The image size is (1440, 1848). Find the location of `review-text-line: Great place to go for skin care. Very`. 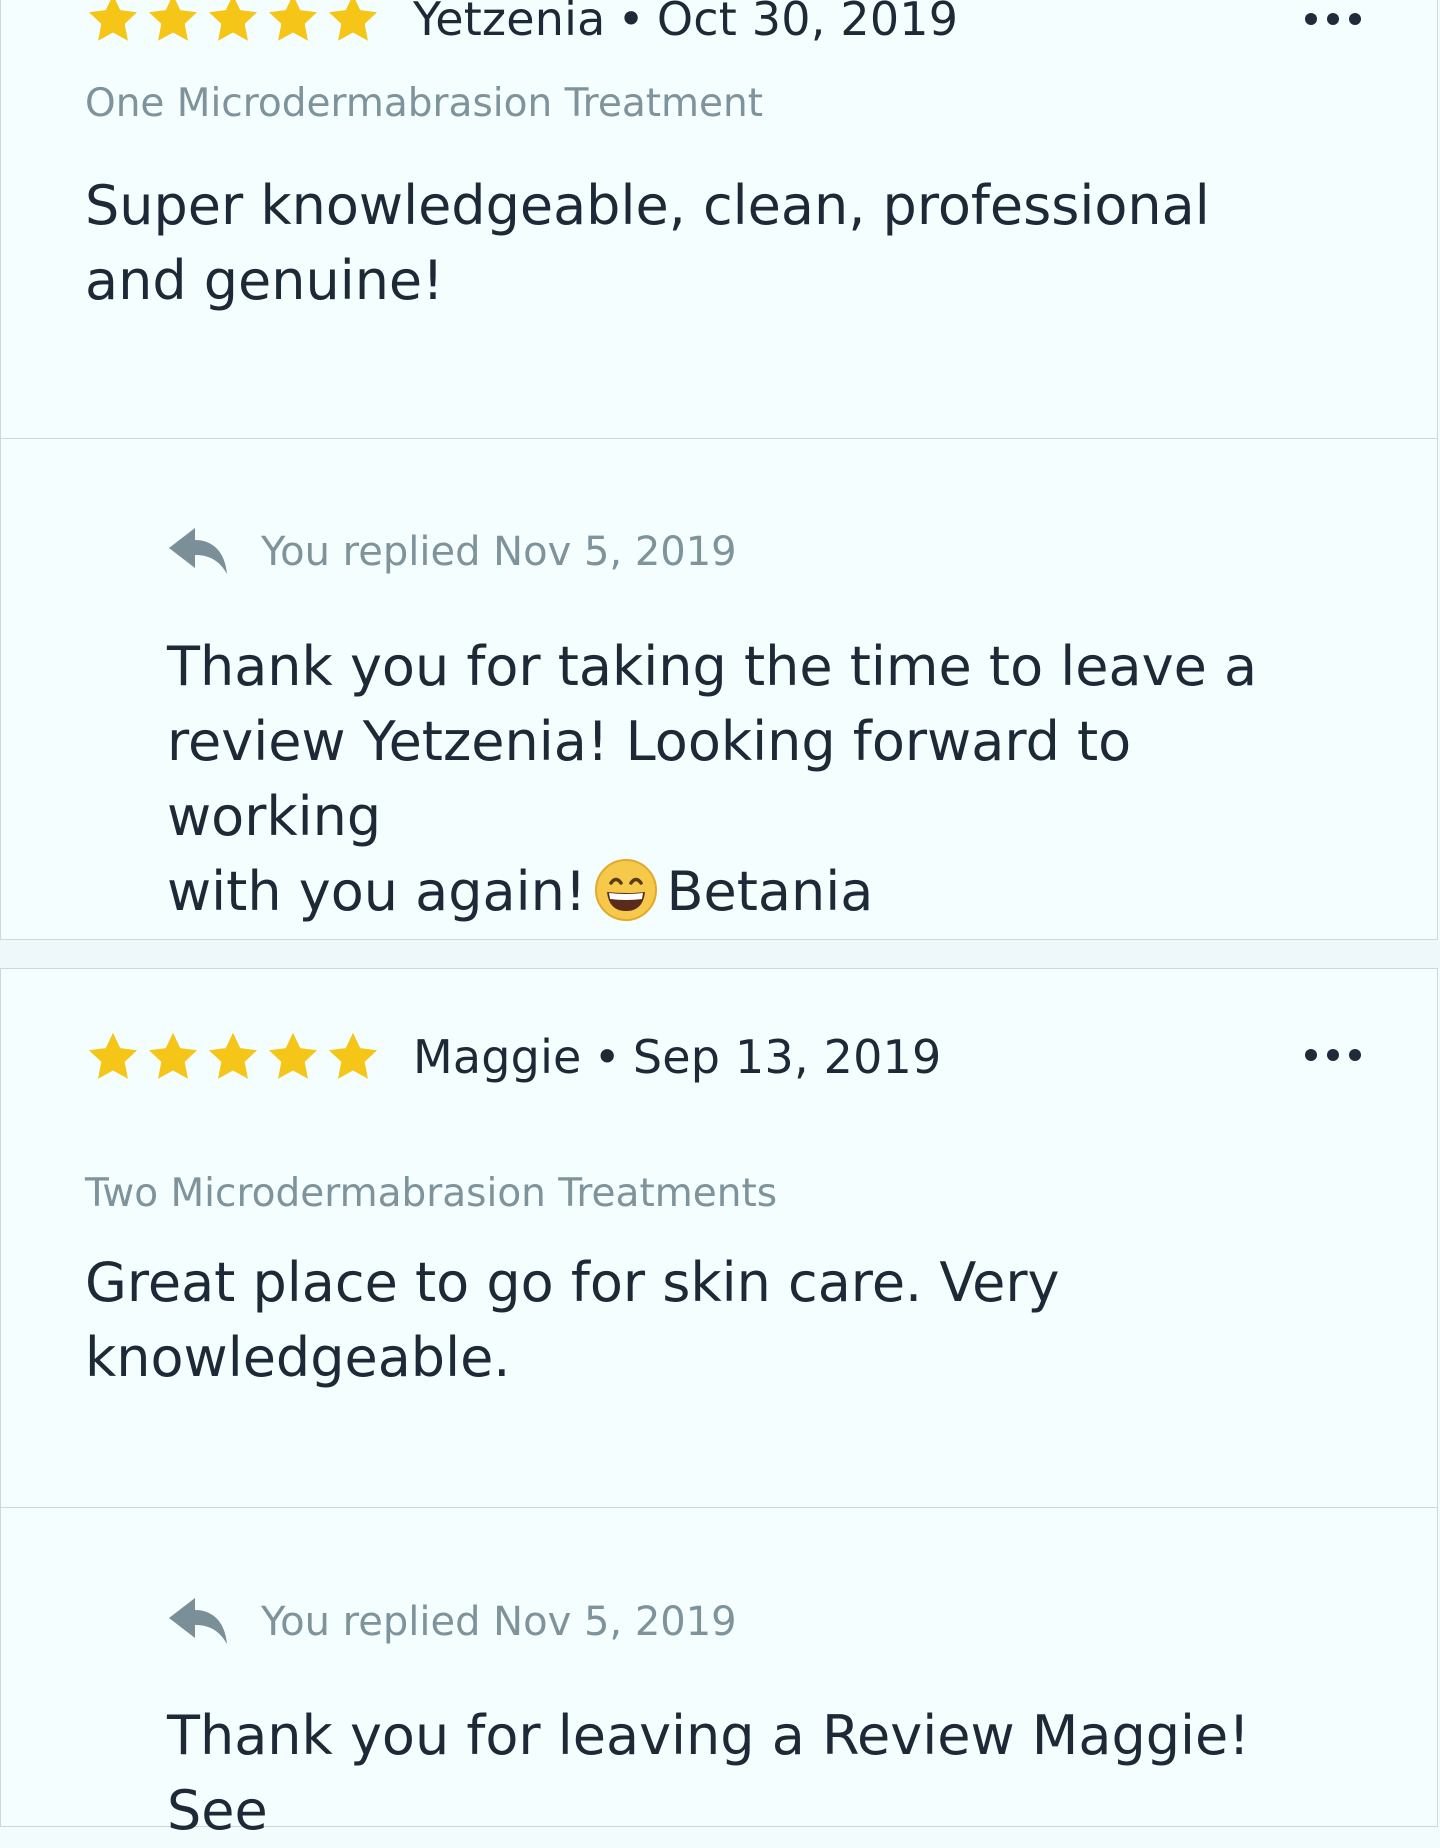

review-text-line: Great place to go for skin care. Very is located at coordinates (572, 1282).